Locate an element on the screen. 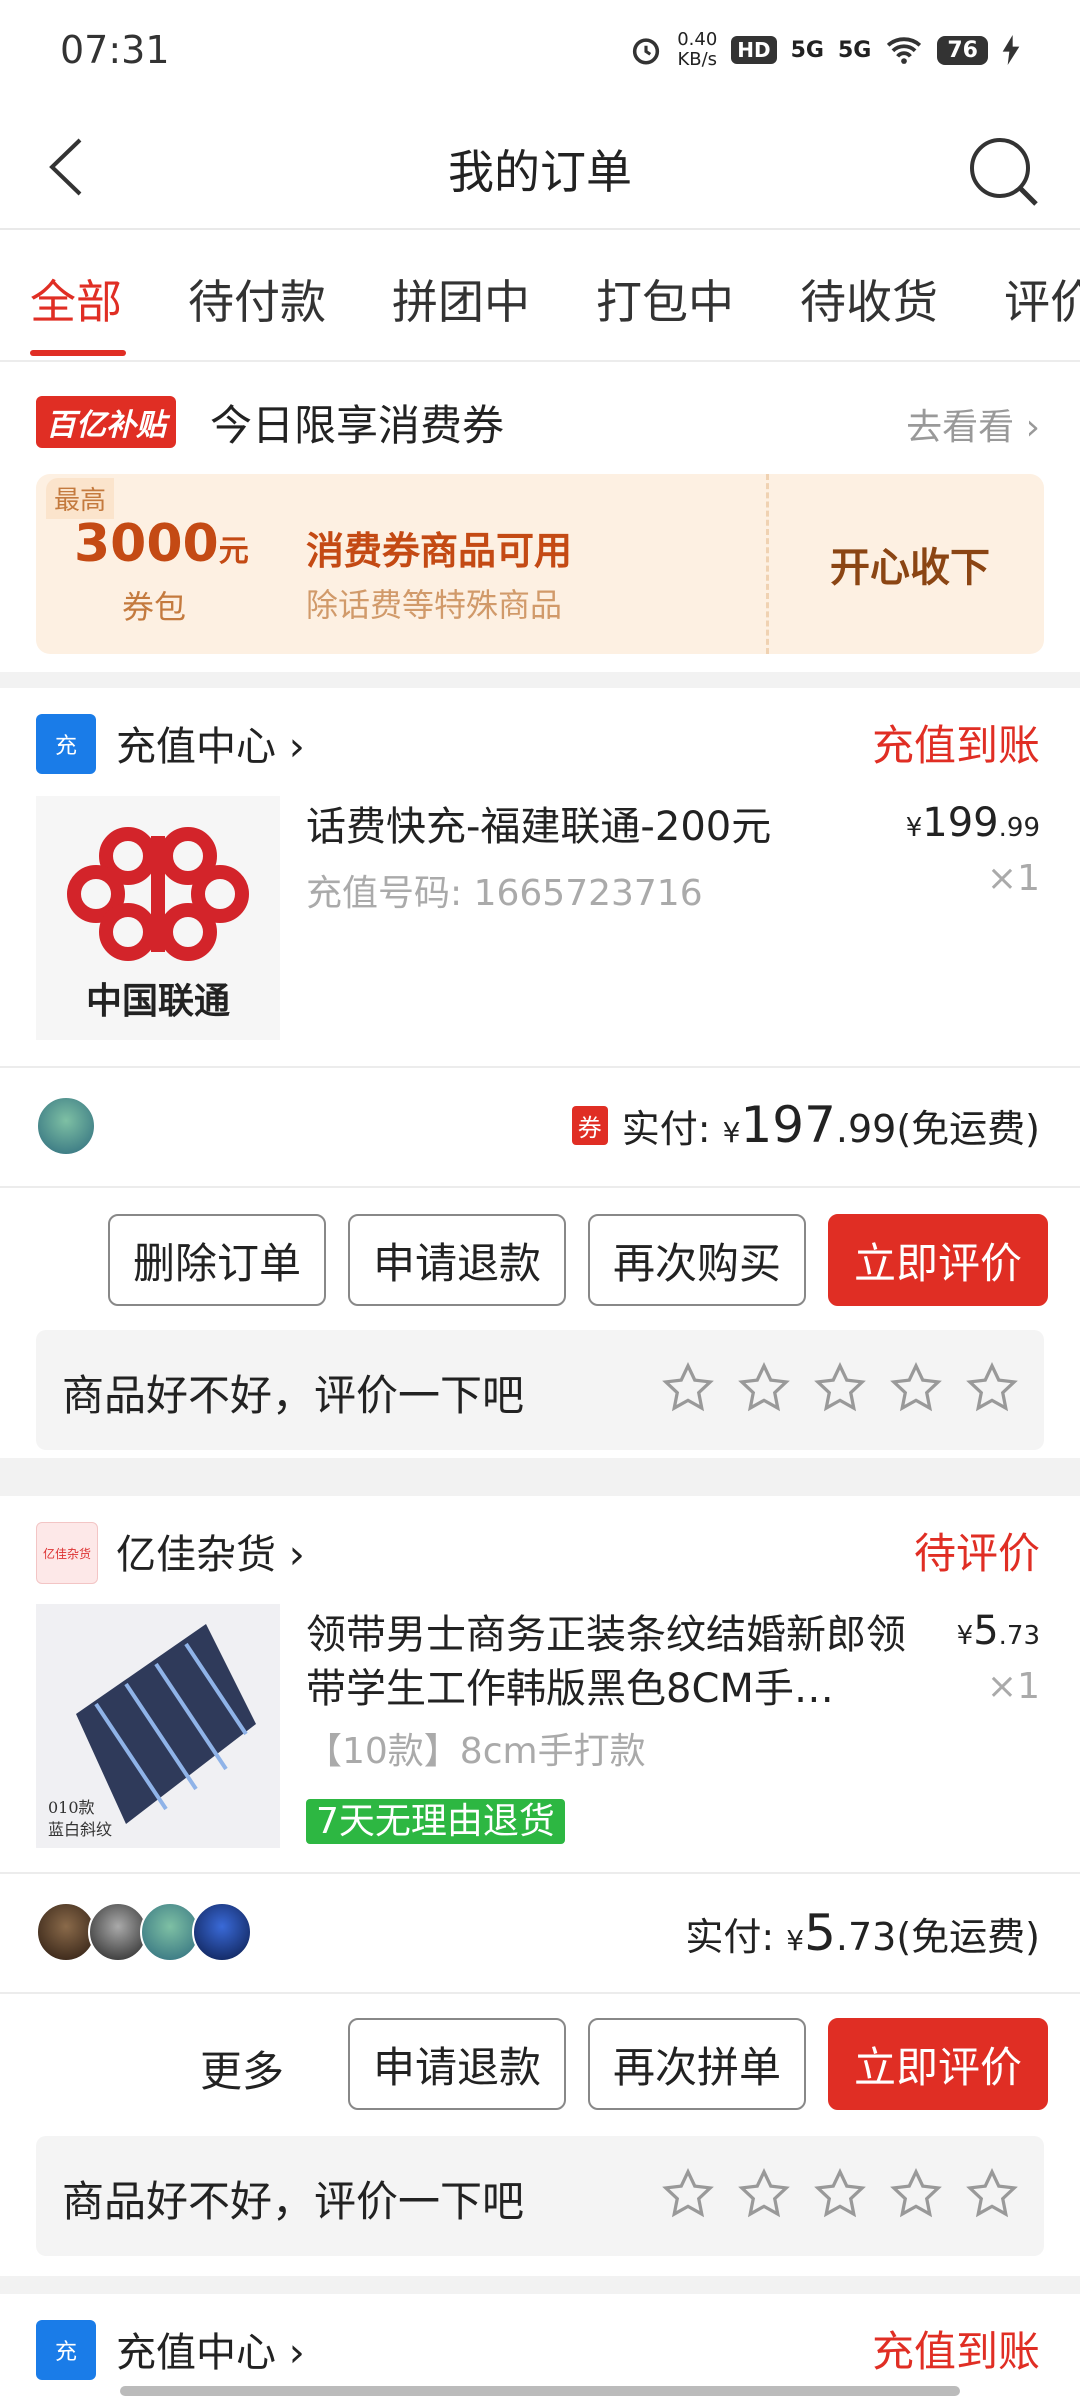 This screenshot has height=2400, width=1080. return-policy-text: 7天无理由退货 is located at coordinates (435, 1821).